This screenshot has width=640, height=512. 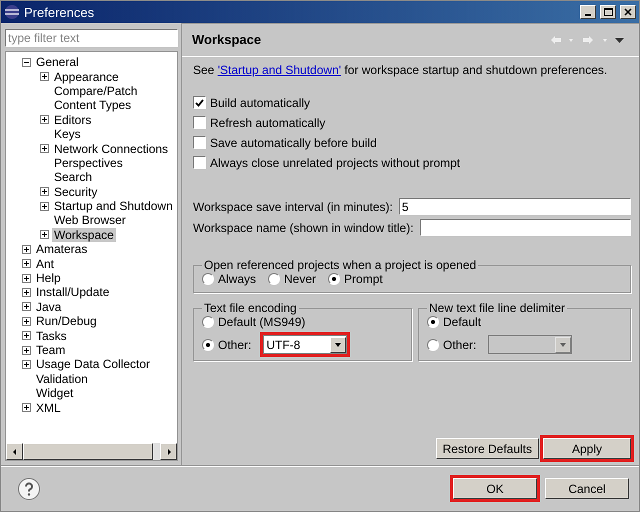 What do you see at coordinates (587, 488) in the screenshot?
I see `dialog-button: Cancel` at bounding box center [587, 488].